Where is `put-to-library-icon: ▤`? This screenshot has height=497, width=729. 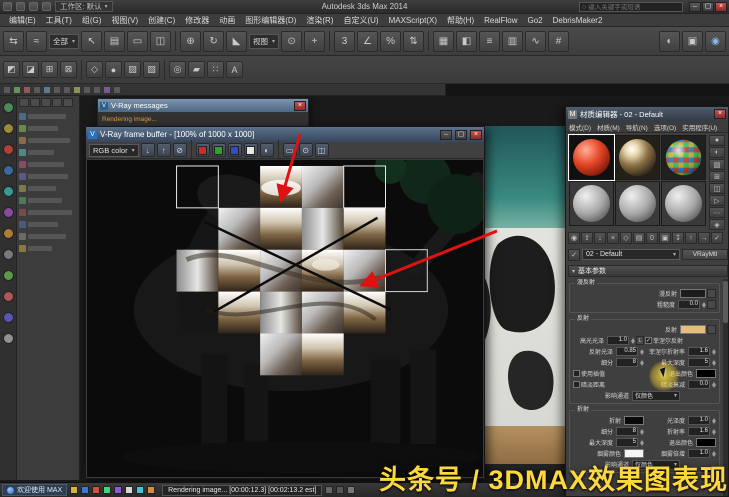
put-to-library-icon: ▤ is located at coordinates (639, 238).